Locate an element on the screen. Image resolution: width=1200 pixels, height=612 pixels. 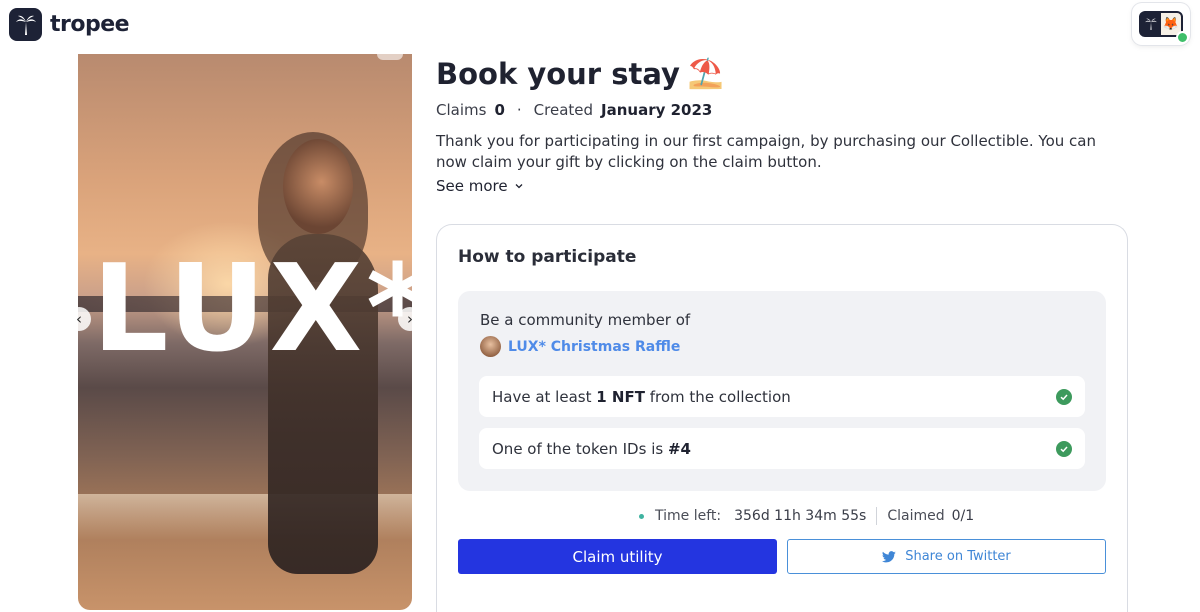
chevron-left-icon: ‹ is located at coordinates (79, 319).